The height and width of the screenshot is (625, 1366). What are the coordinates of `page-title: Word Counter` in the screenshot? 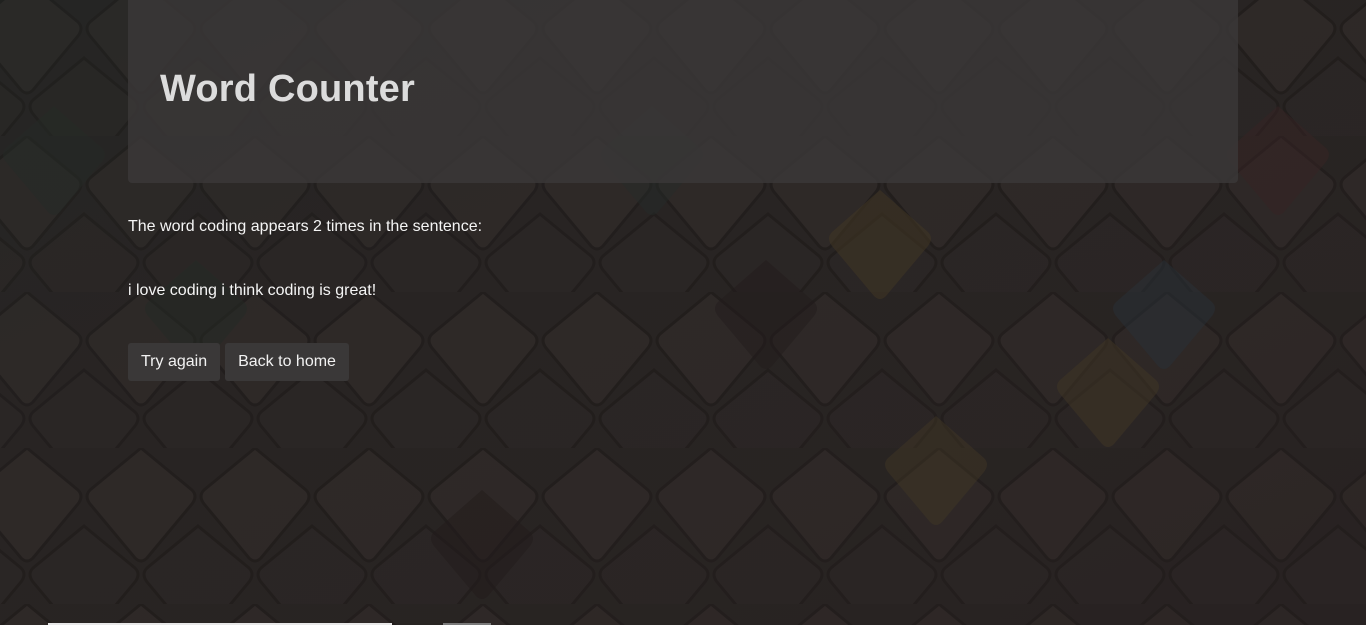 It's located at (288, 89).